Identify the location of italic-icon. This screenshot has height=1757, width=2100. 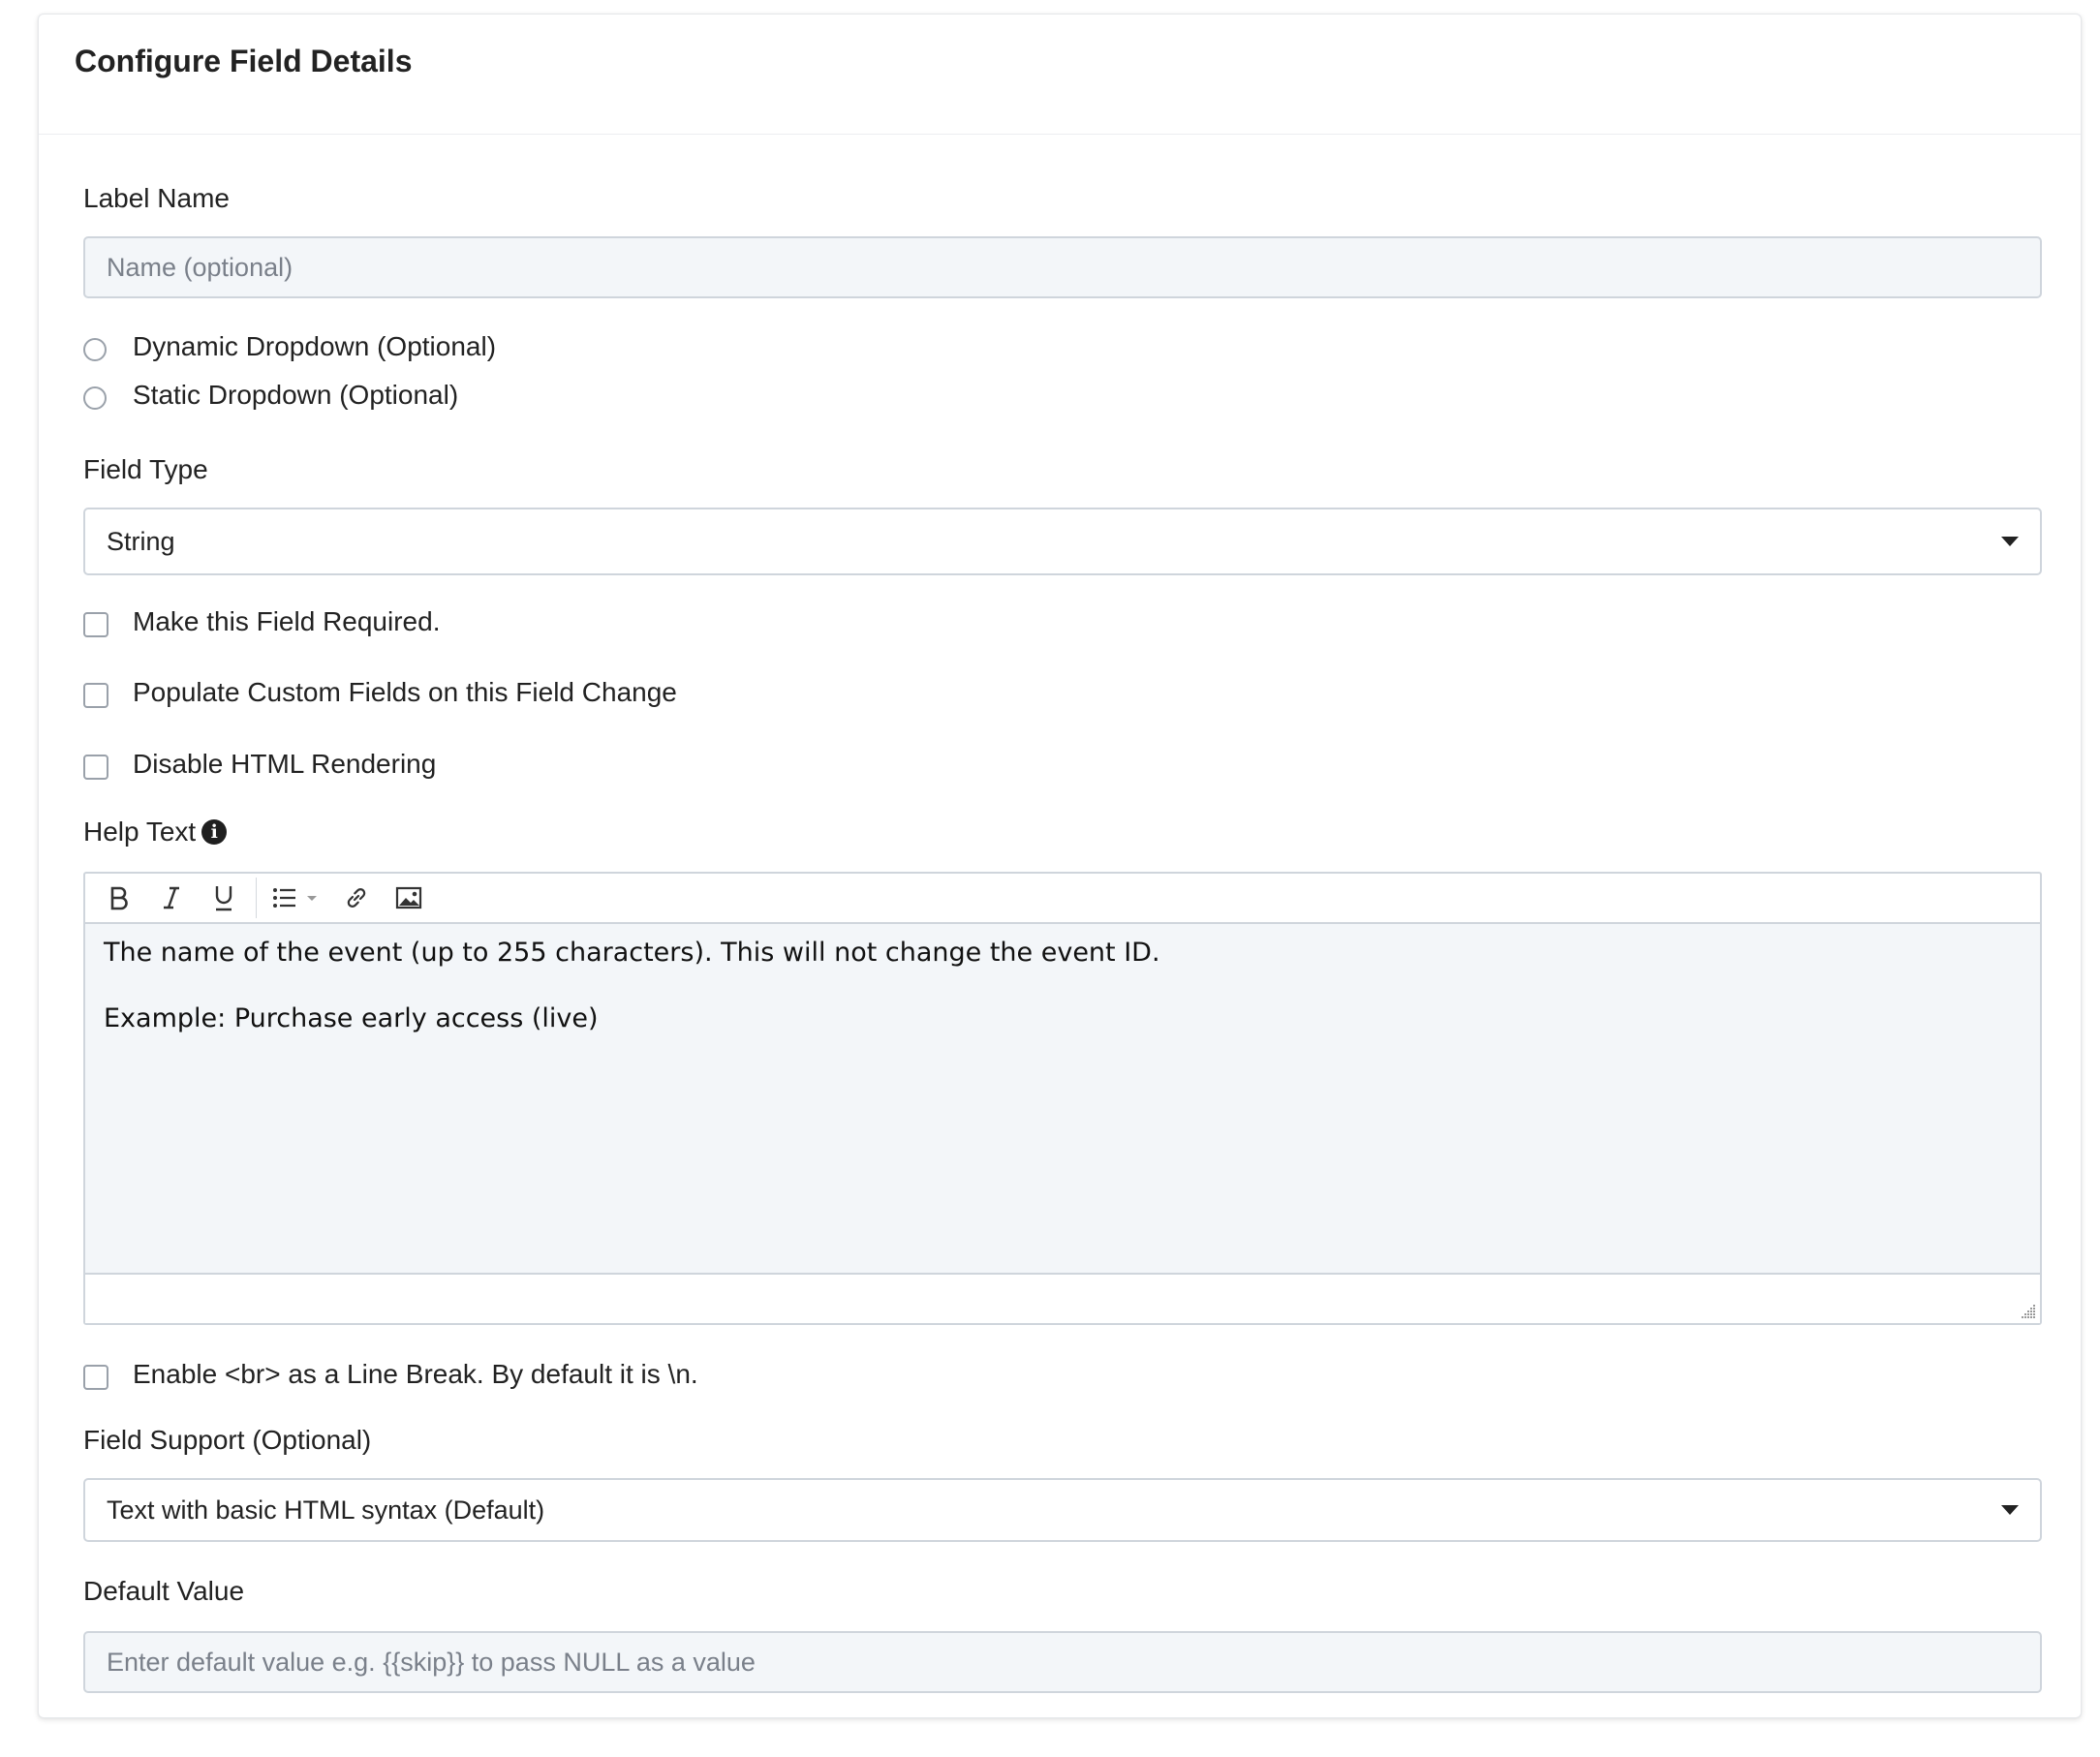
(171, 898).